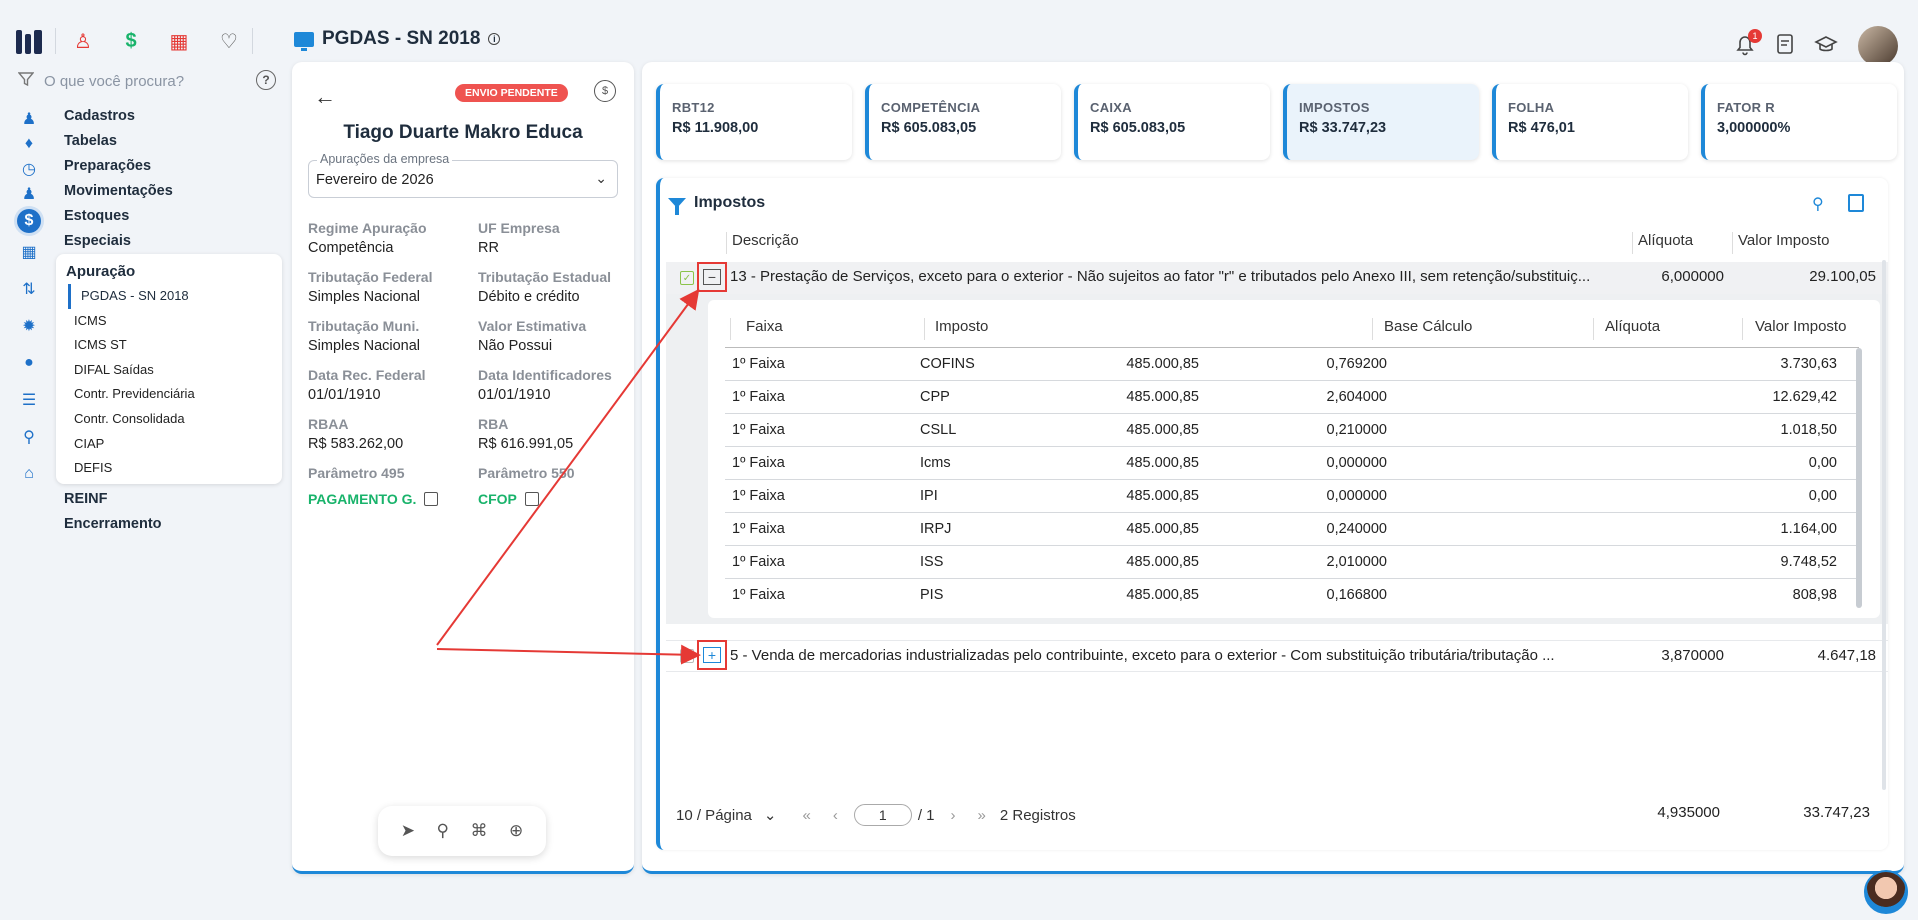 The image size is (1918, 920). What do you see at coordinates (1886, 892) in the screenshot?
I see `assistant-avatar` at bounding box center [1886, 892].